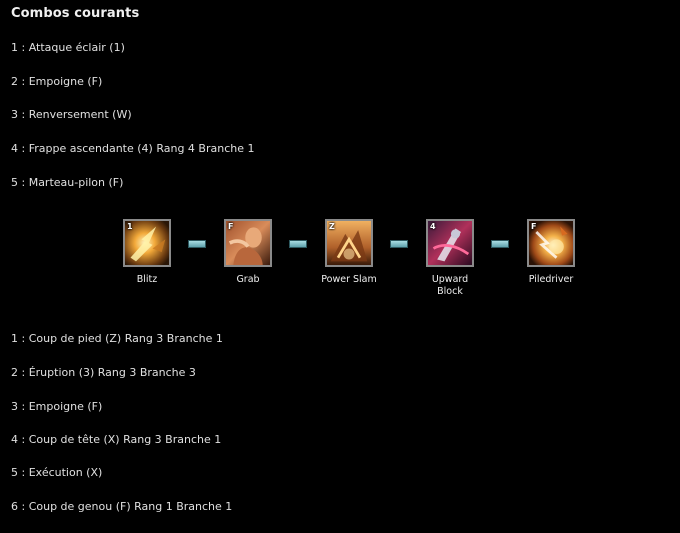  I want to click on combo1-step-1: 1 : Attaque éclair (1), so click(68, 47).